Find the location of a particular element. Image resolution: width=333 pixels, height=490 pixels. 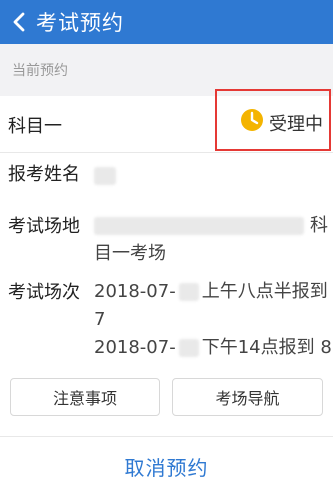

venue-line-1-suffix: 科 is located at coordinates (319, 225).